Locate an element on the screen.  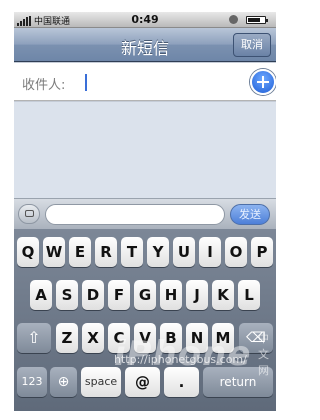
key-p: P is located at coordinates (262, 252).